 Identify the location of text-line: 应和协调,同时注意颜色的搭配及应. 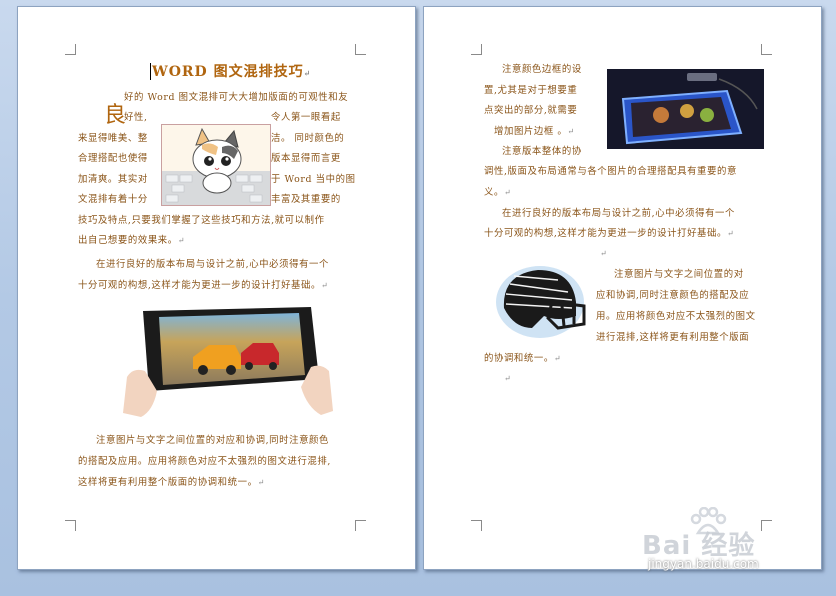
(673, 295).